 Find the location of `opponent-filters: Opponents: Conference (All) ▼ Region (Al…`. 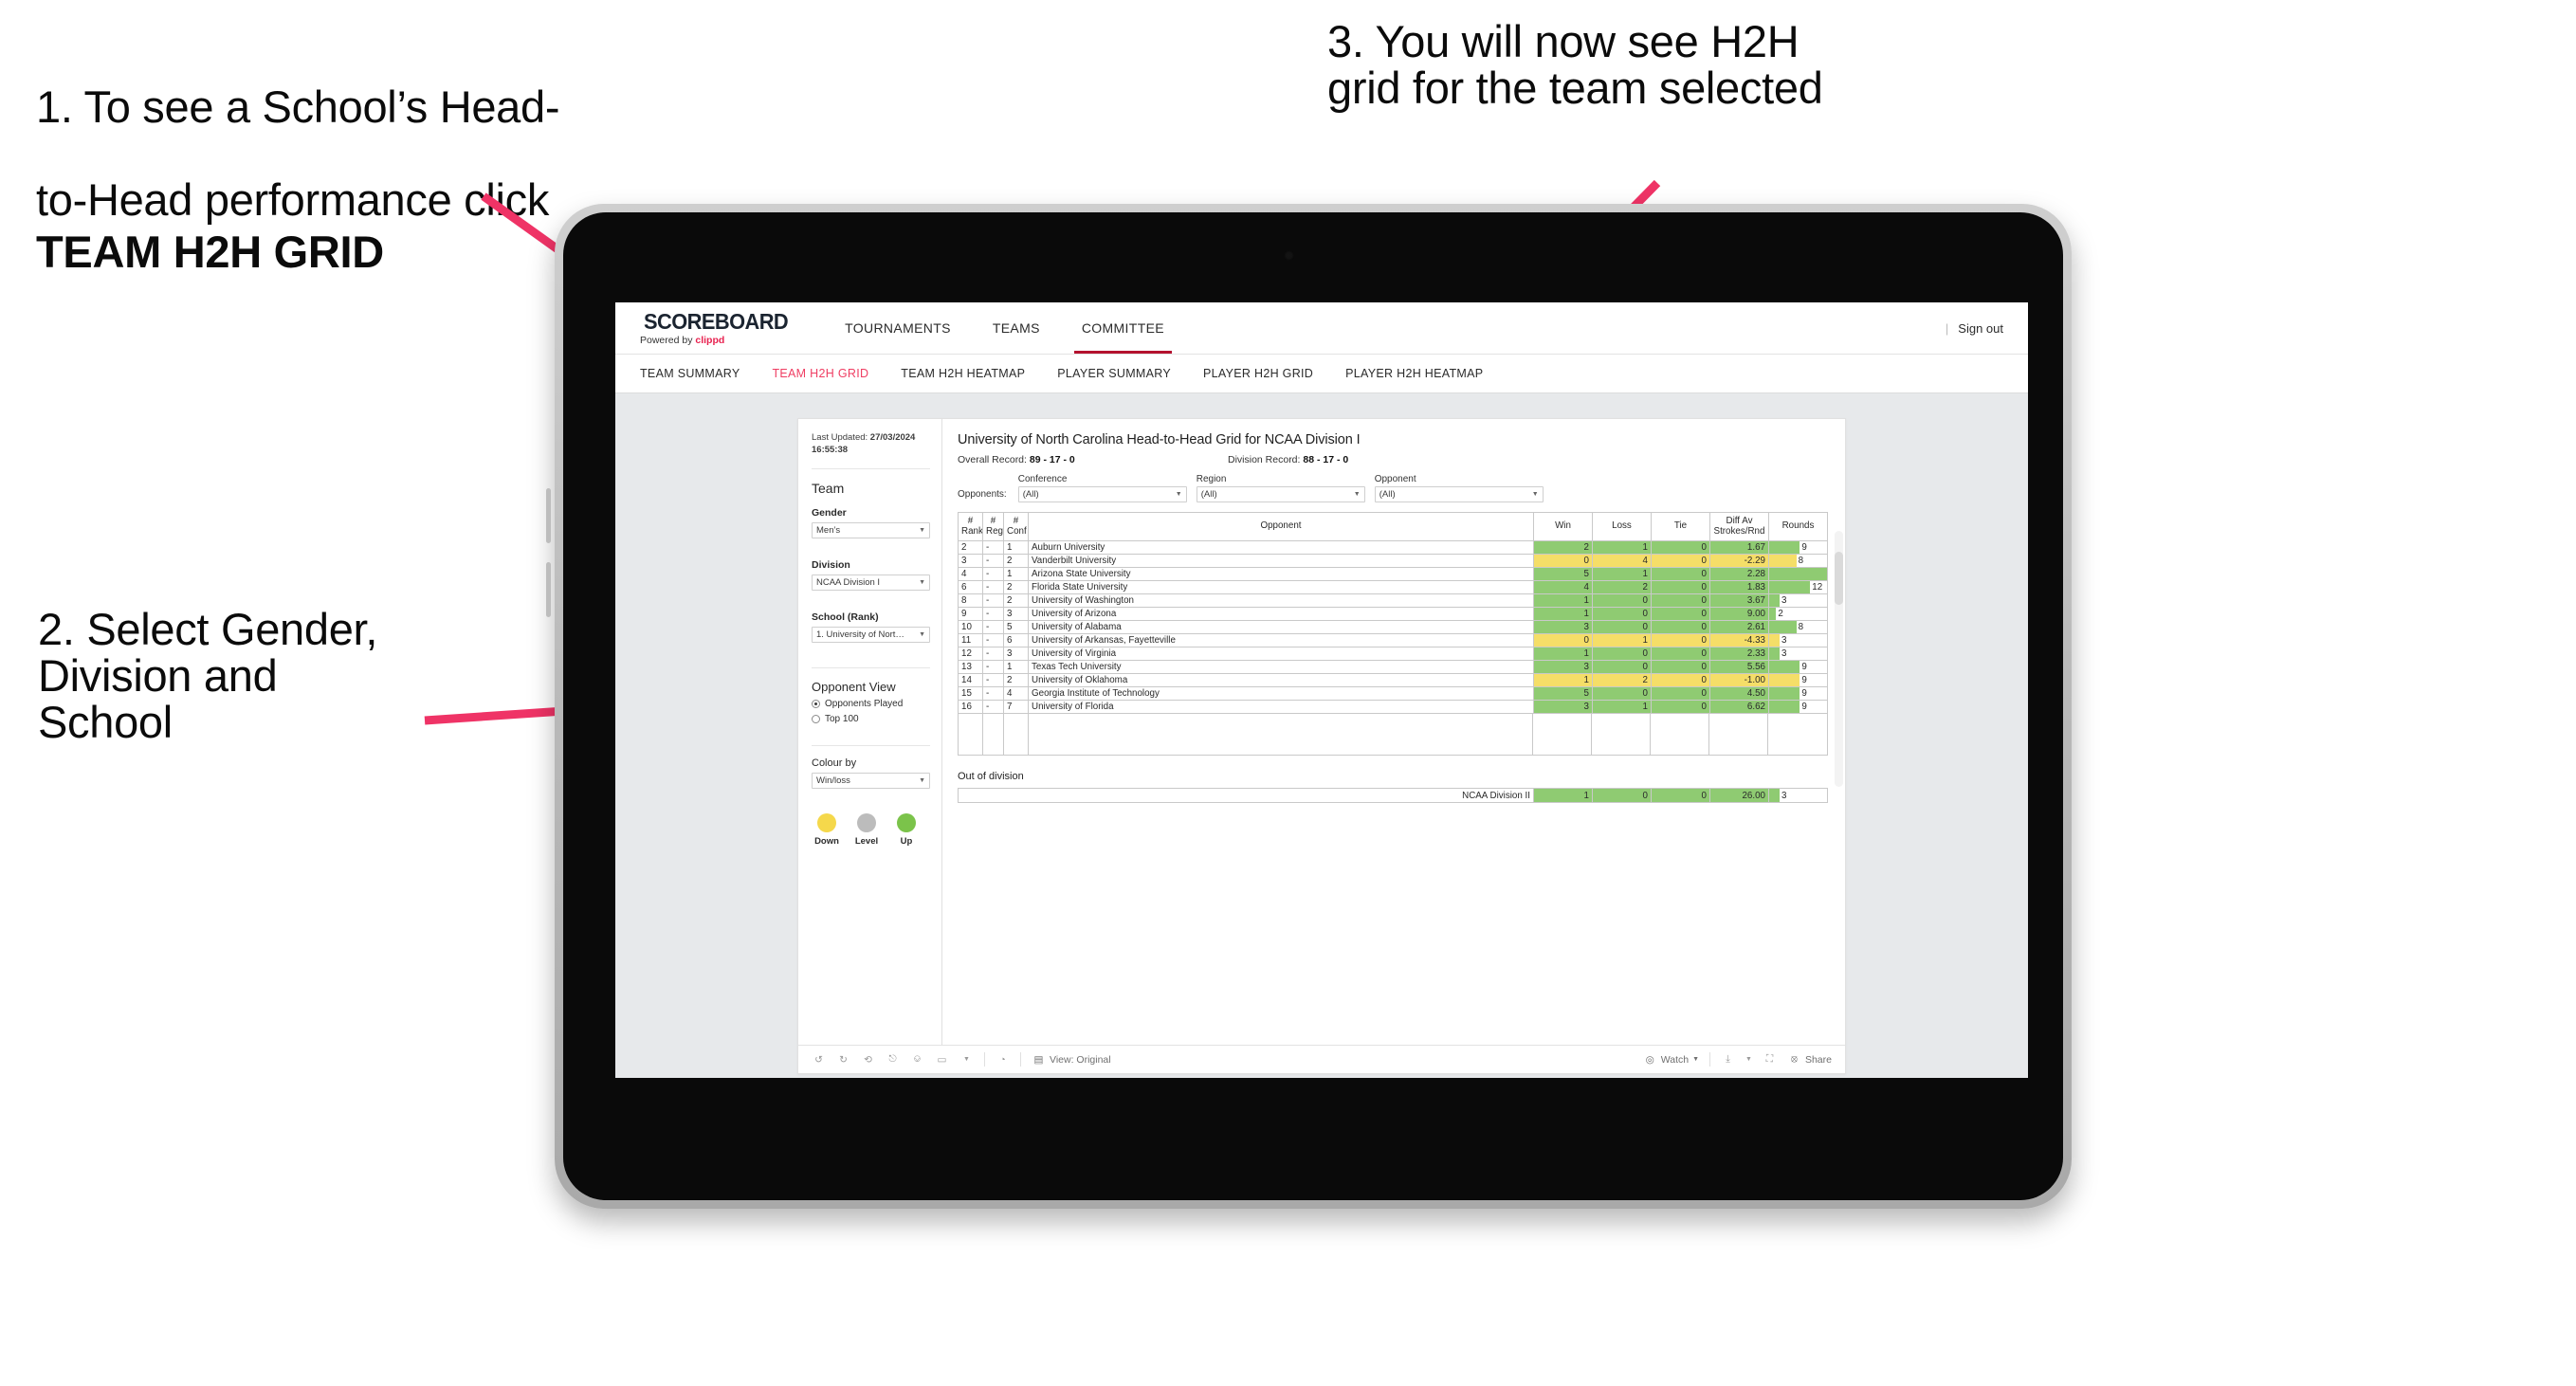

opponent-filters: Opponents: Conference (All) ▼ Region (Al… is located at coordinates (1393, 488).